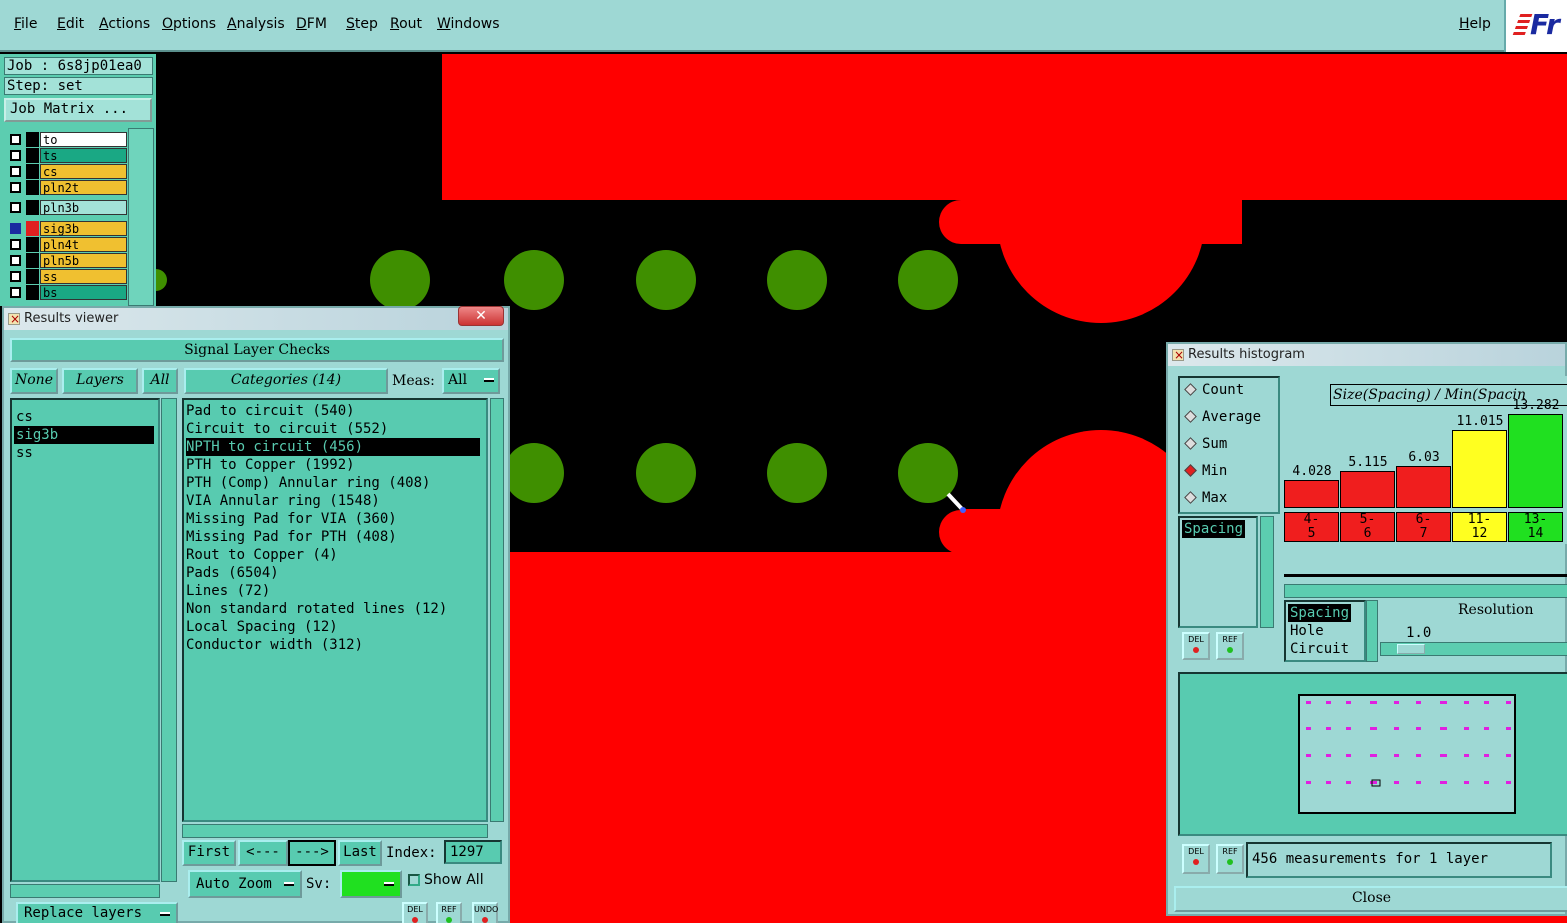 This screenshot has width=1567, height=923. Describe the element at coordinates (1196, 646) in the screenshot. I see `hist-del-button: DEL` at that location.